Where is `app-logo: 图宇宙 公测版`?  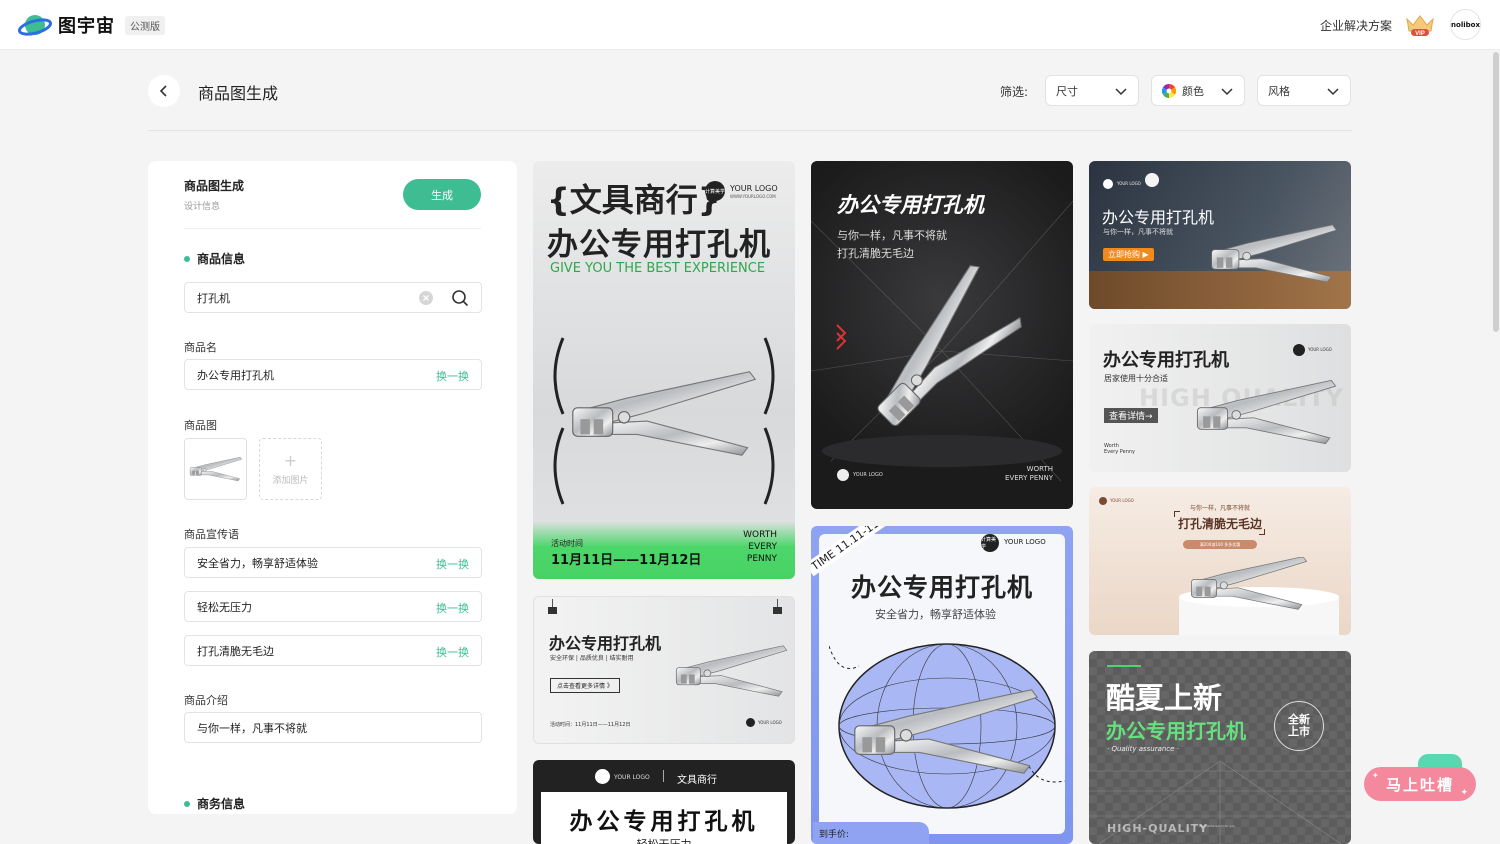 app-logo: 图宇宙 公测版 is located at coordinates (91, 25).